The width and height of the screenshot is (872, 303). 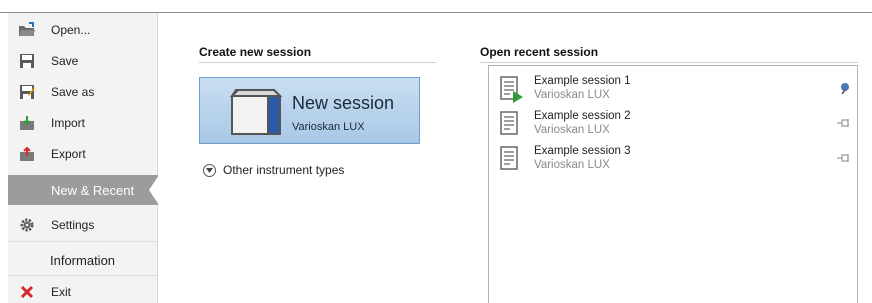 I want to click on menu-export: Export, so click(x=83, y=154).